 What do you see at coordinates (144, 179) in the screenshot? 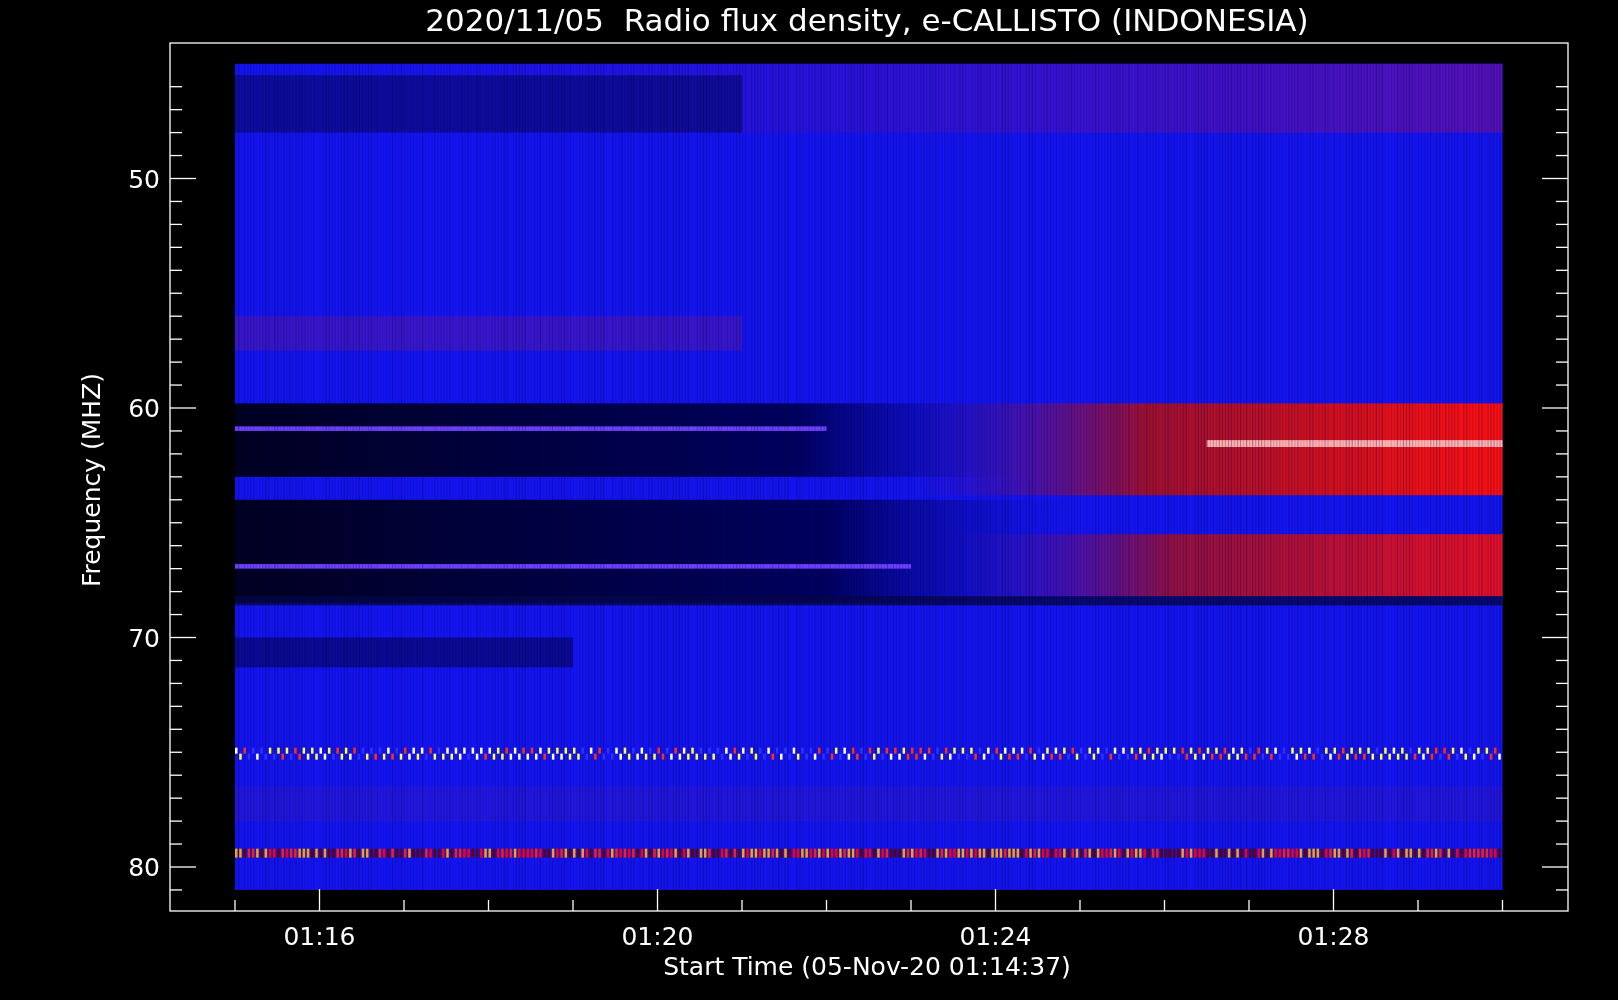
I see `y-tick-label: 50` at bounding box center [144, 179].